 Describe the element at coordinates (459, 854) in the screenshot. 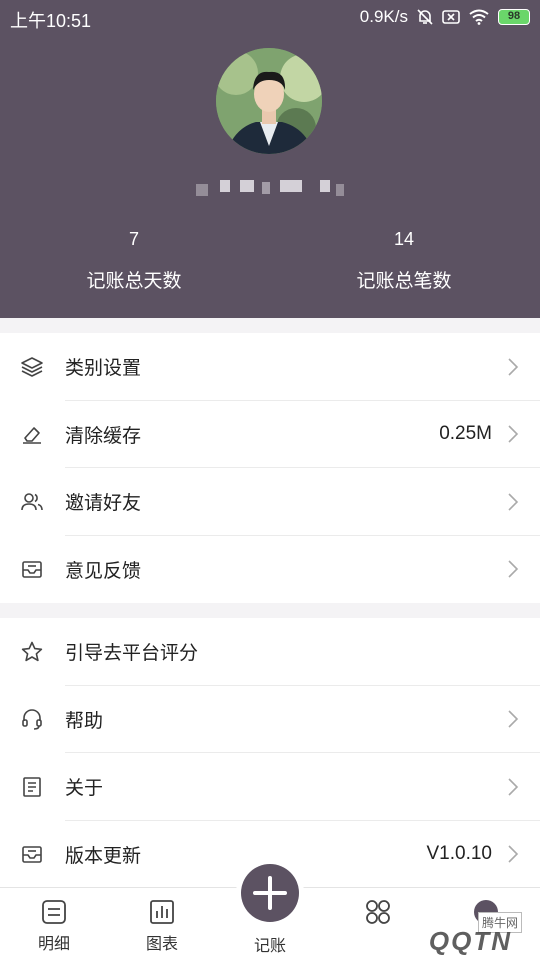

I see `version-value: V1.0.10` at that location.